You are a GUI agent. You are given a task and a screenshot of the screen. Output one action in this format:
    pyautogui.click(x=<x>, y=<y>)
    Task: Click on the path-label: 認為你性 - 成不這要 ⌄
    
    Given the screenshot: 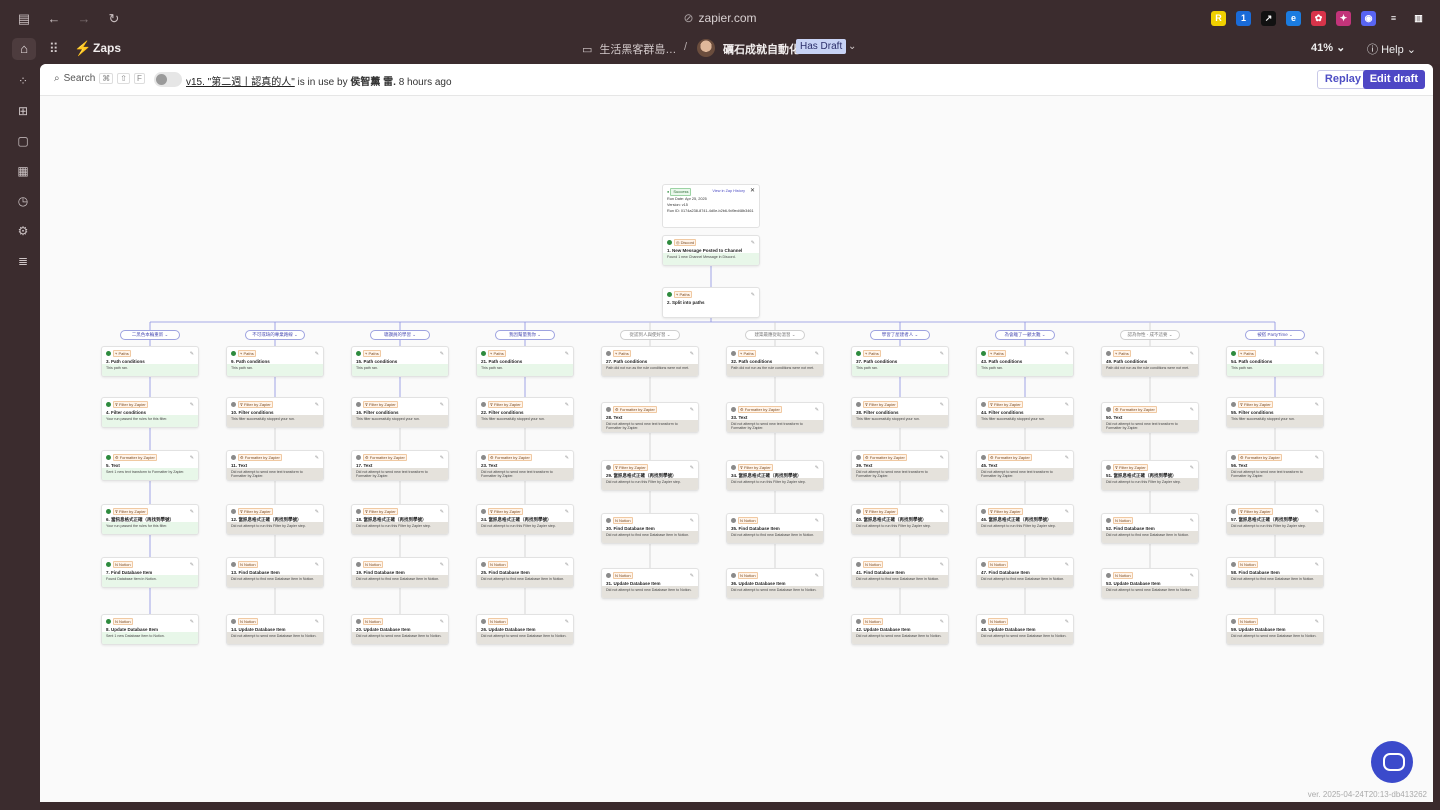 What is the action you would take?
    pyautogui.click(x=1150, y=335)
    